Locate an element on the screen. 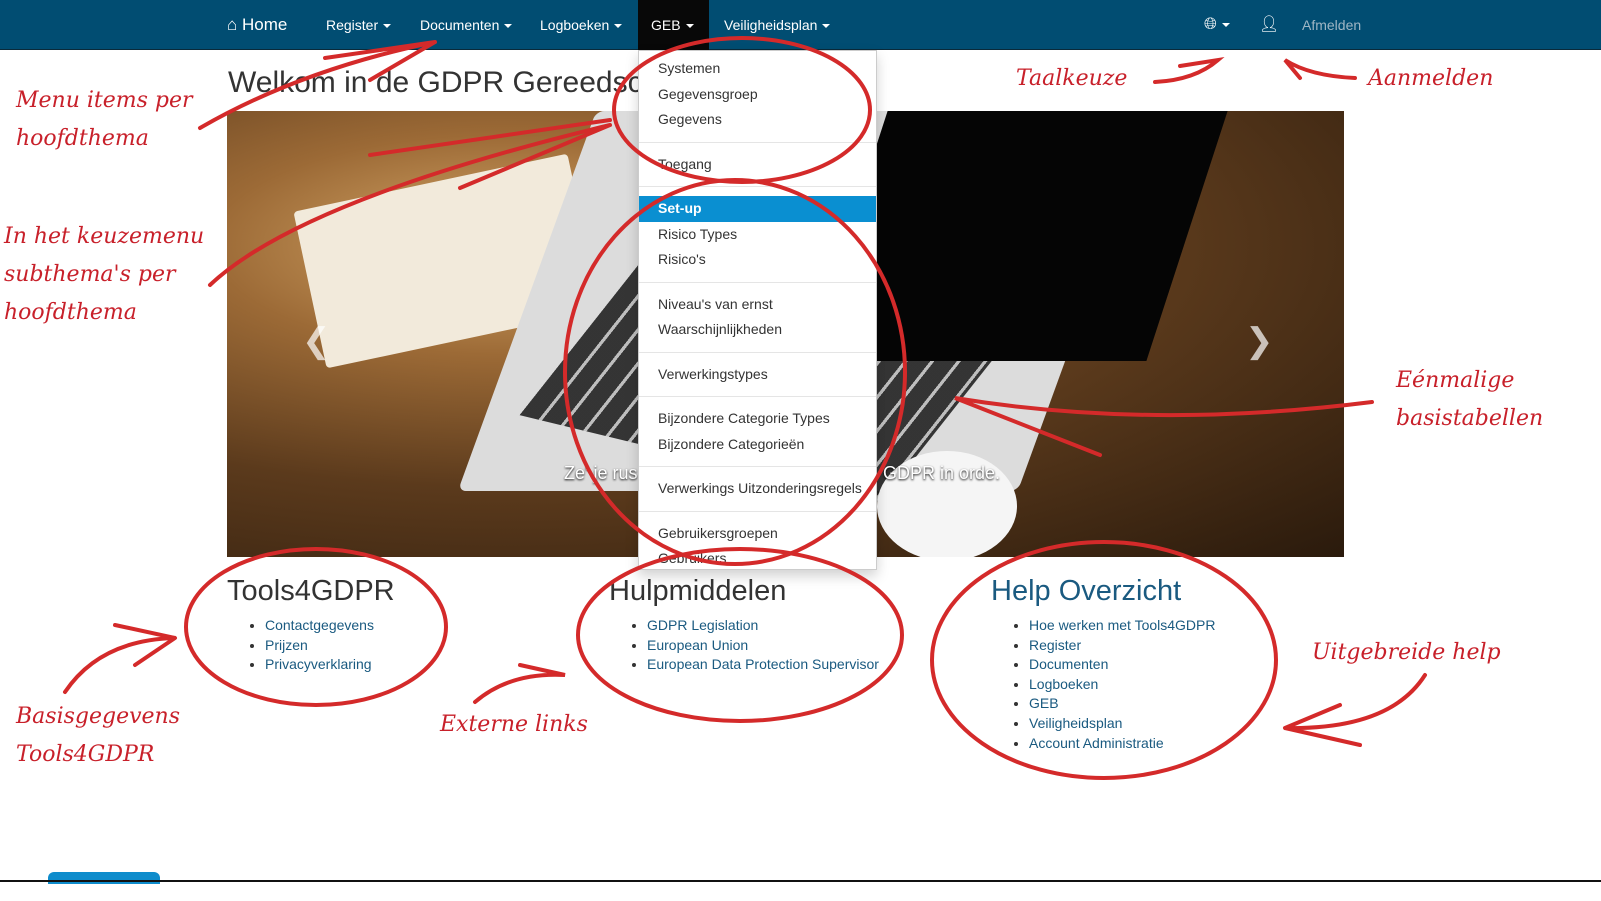  nav-label: Veiligheidsplan is located at coordinates (771, 25).